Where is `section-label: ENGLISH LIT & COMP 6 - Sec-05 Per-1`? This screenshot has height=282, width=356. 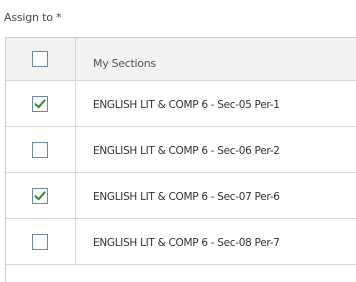
section-label: ENGLISH LIT & COMP 6 - Sec-05 Per-1 is located at coordinates (186, 105).